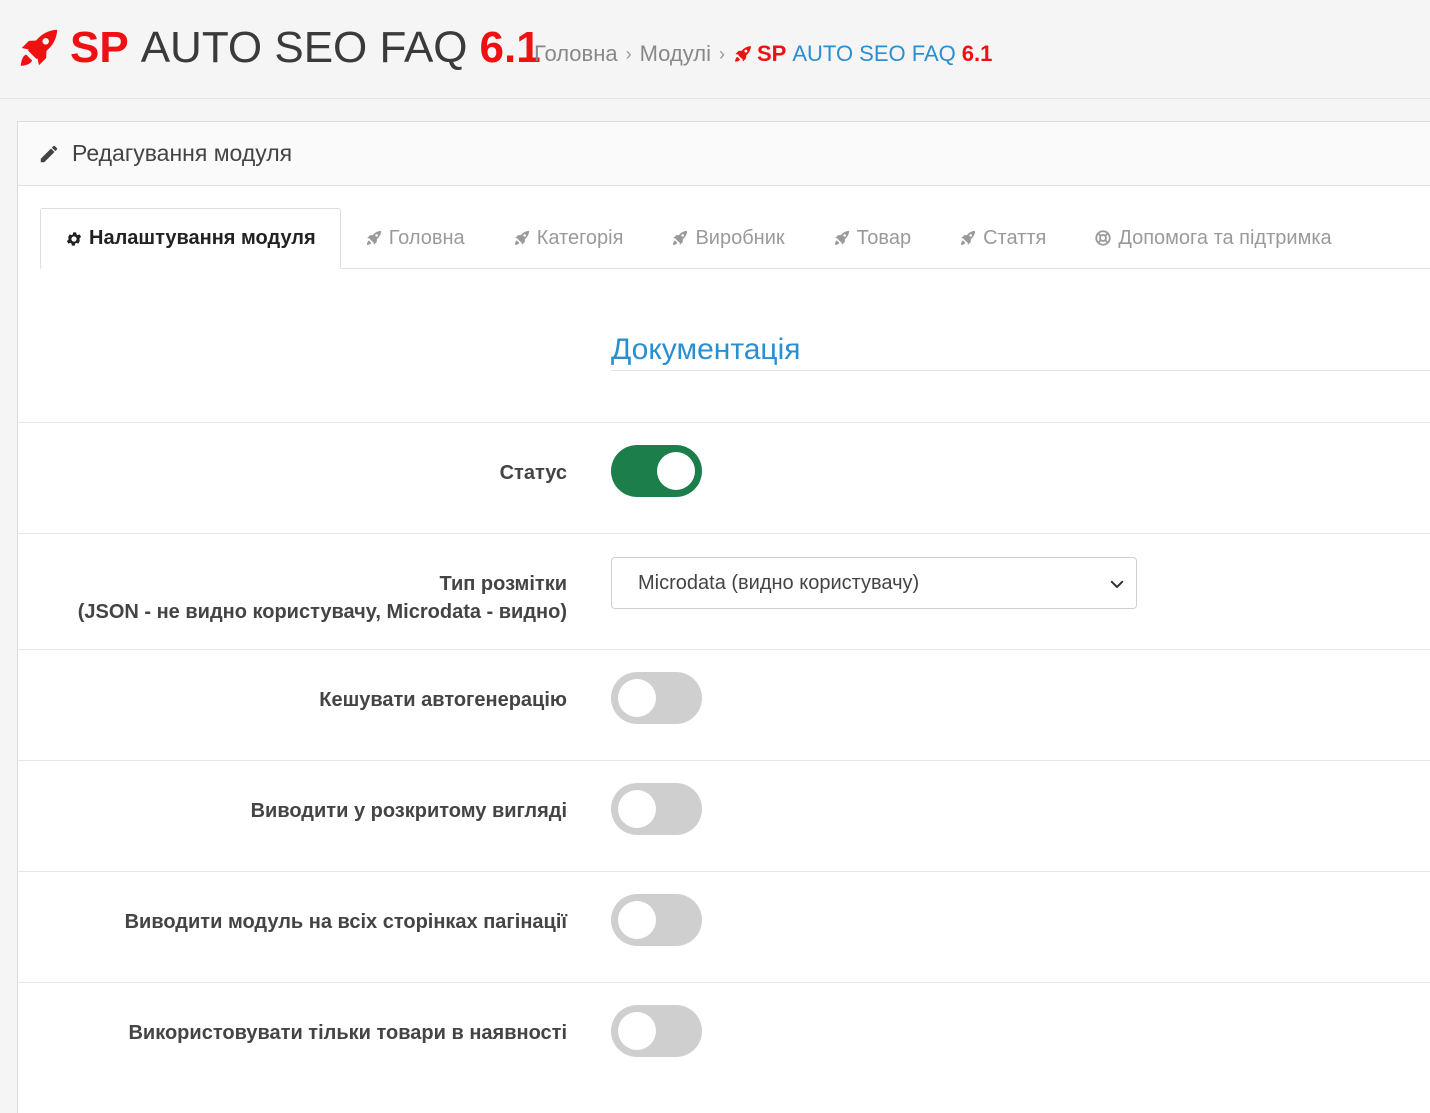  I want to click on title-main: AUTO SEO FAQ, so click(304, 47).